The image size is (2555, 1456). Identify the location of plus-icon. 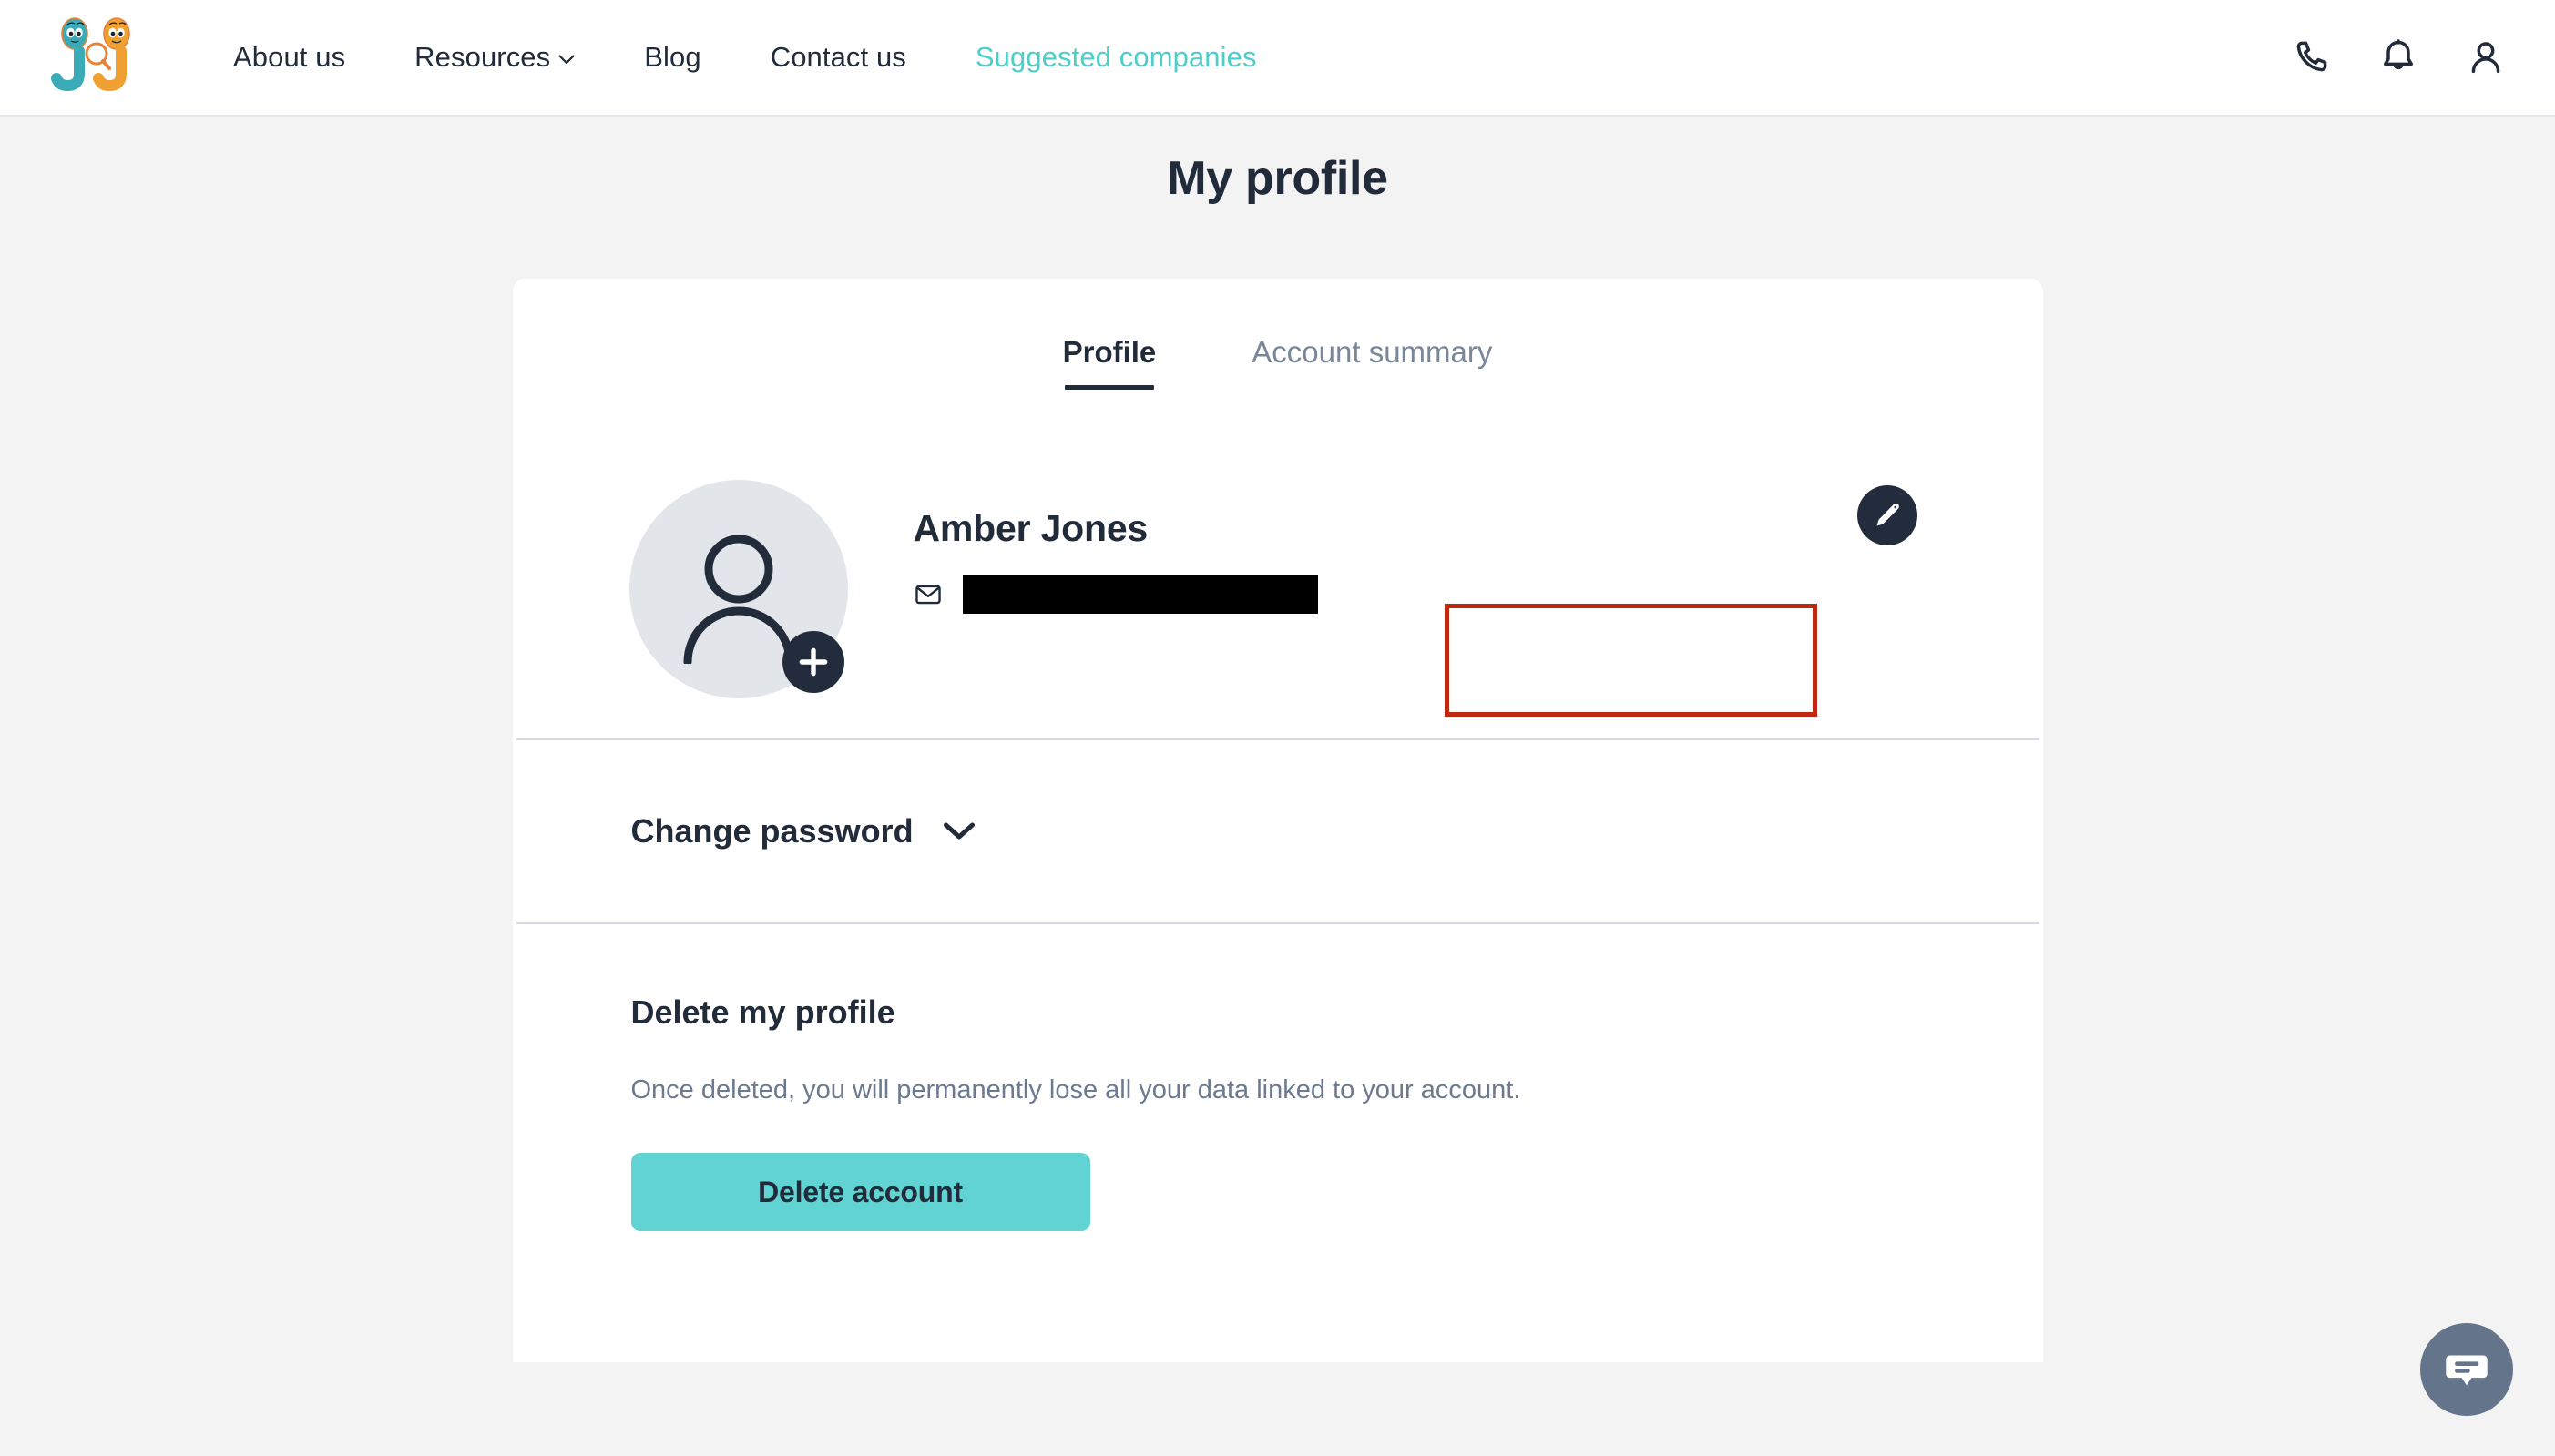
(813, 662).